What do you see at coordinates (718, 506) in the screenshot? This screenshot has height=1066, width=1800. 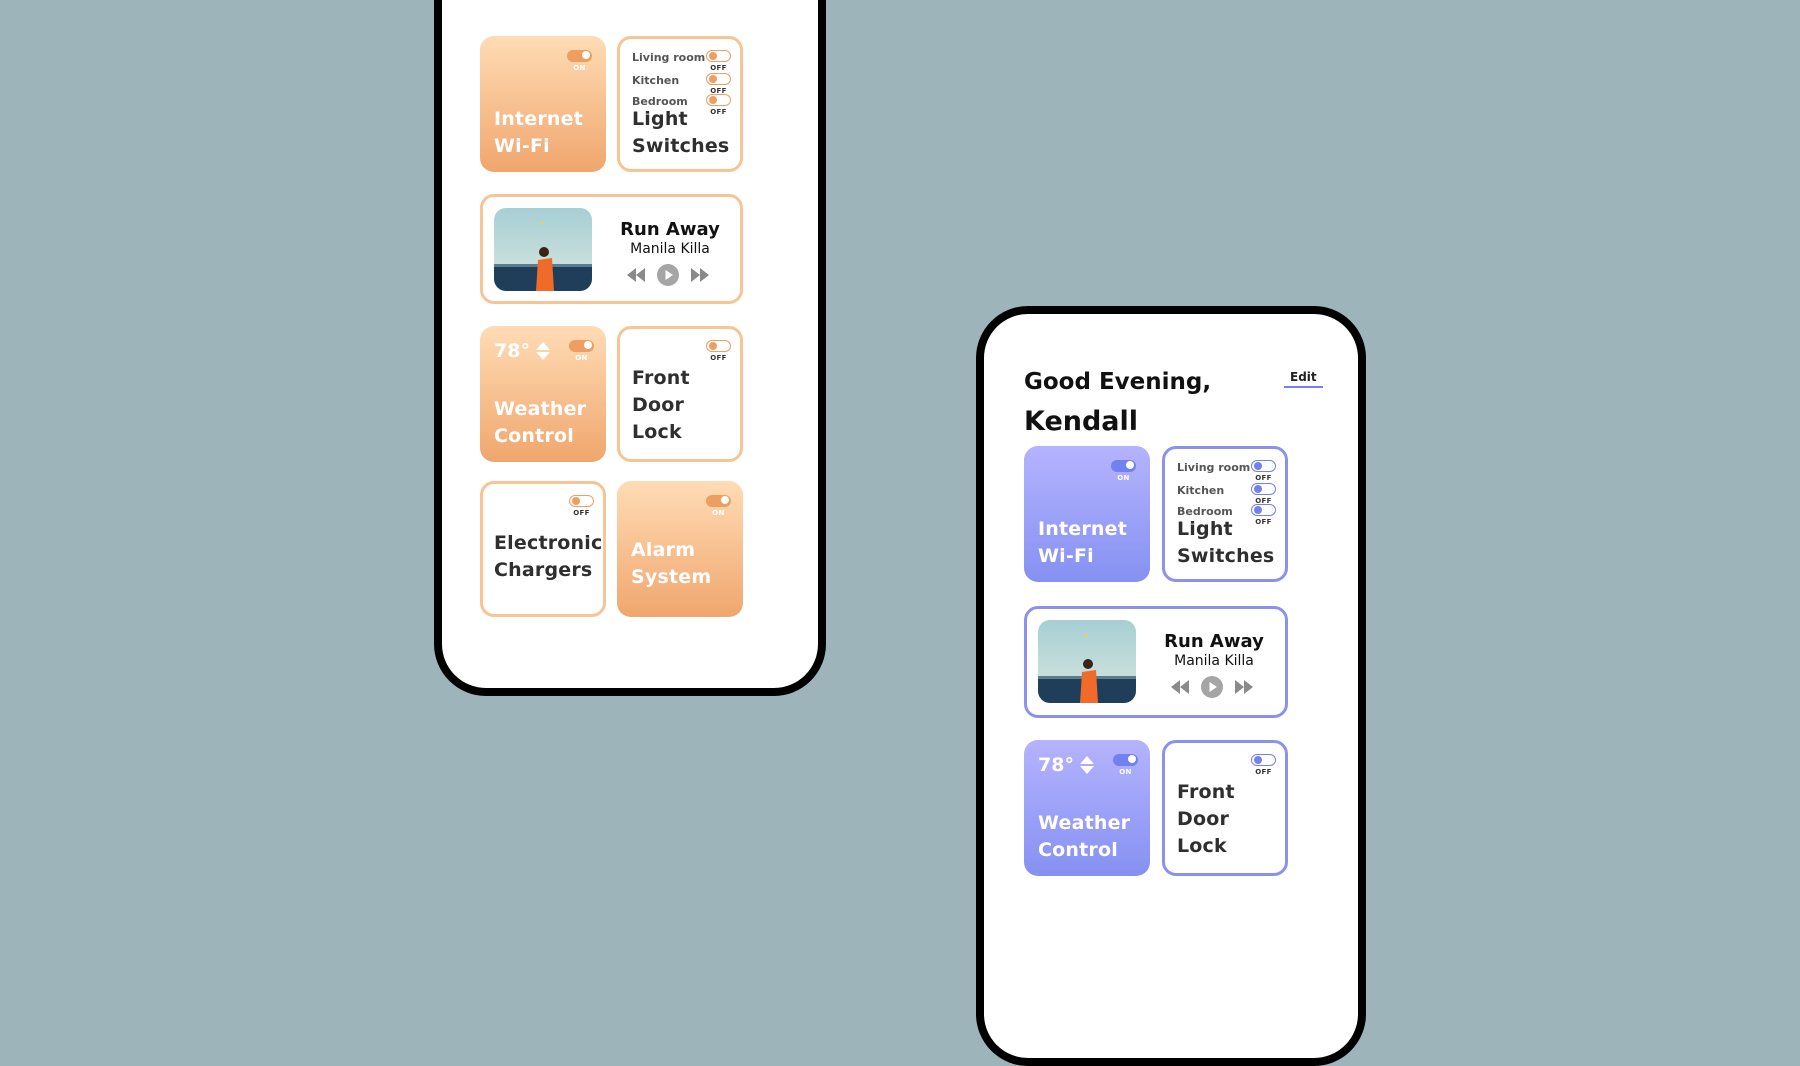 I see `alarm-toggle: ON` at bounding box center [718, 506].